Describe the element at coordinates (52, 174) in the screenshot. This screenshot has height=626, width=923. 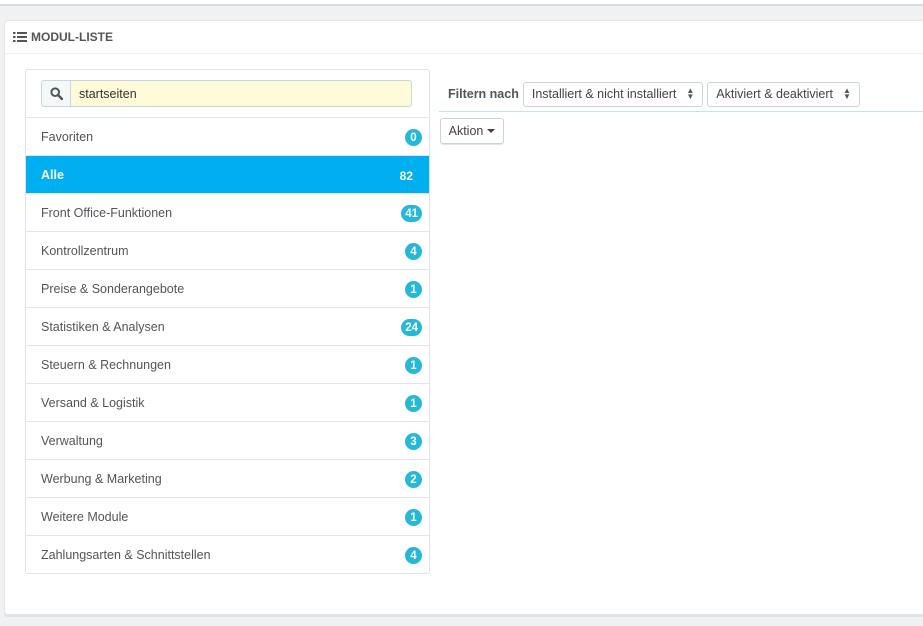
I see `category-label: Alle` at that location.